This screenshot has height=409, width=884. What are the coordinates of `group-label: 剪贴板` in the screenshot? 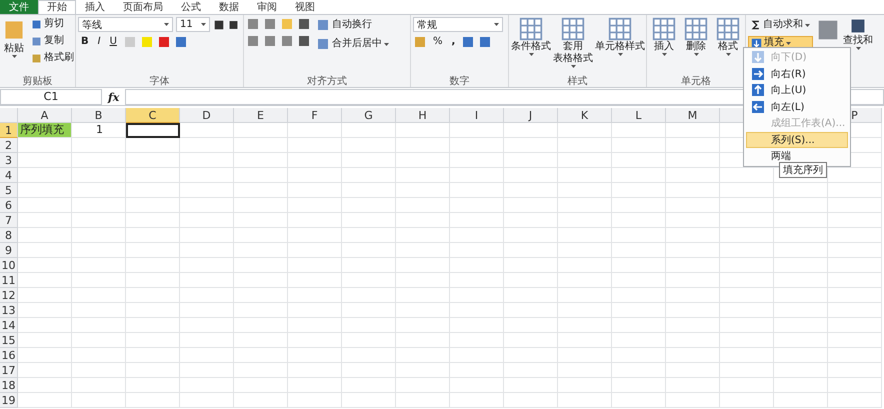 It's located at (38, 80).